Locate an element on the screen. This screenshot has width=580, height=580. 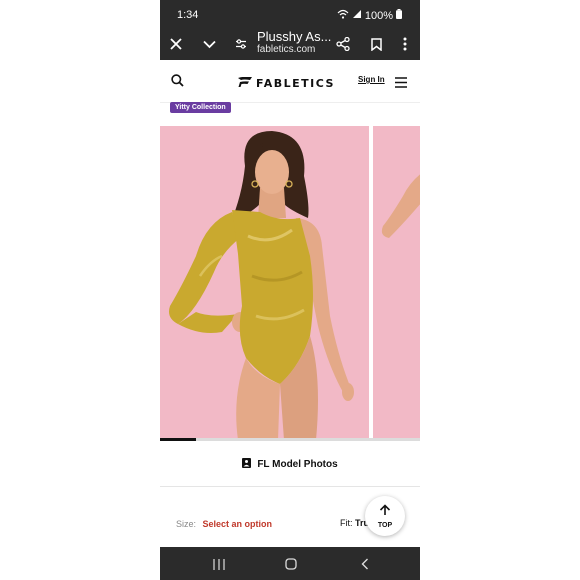
browser-toolbar: Plusshy As... fabletics.com is located at coordinates (290, 44).